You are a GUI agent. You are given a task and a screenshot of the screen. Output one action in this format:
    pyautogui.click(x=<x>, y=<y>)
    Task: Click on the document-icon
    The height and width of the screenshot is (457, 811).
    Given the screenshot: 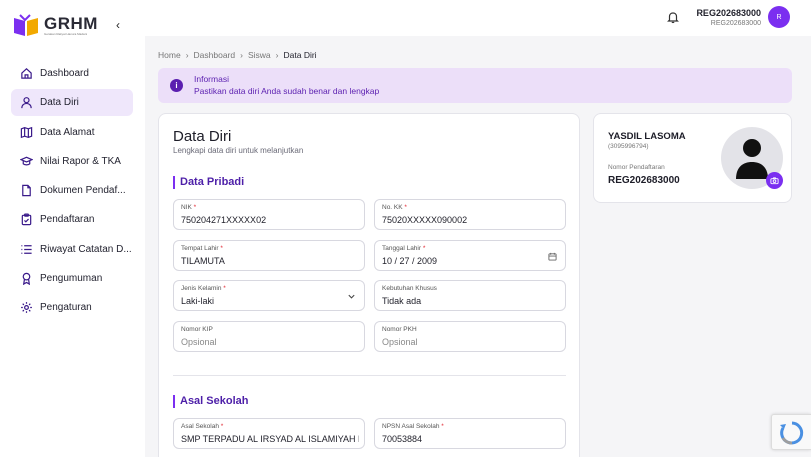 What is the action you would take?
    pyautogui.click(x=26, y=190)
    